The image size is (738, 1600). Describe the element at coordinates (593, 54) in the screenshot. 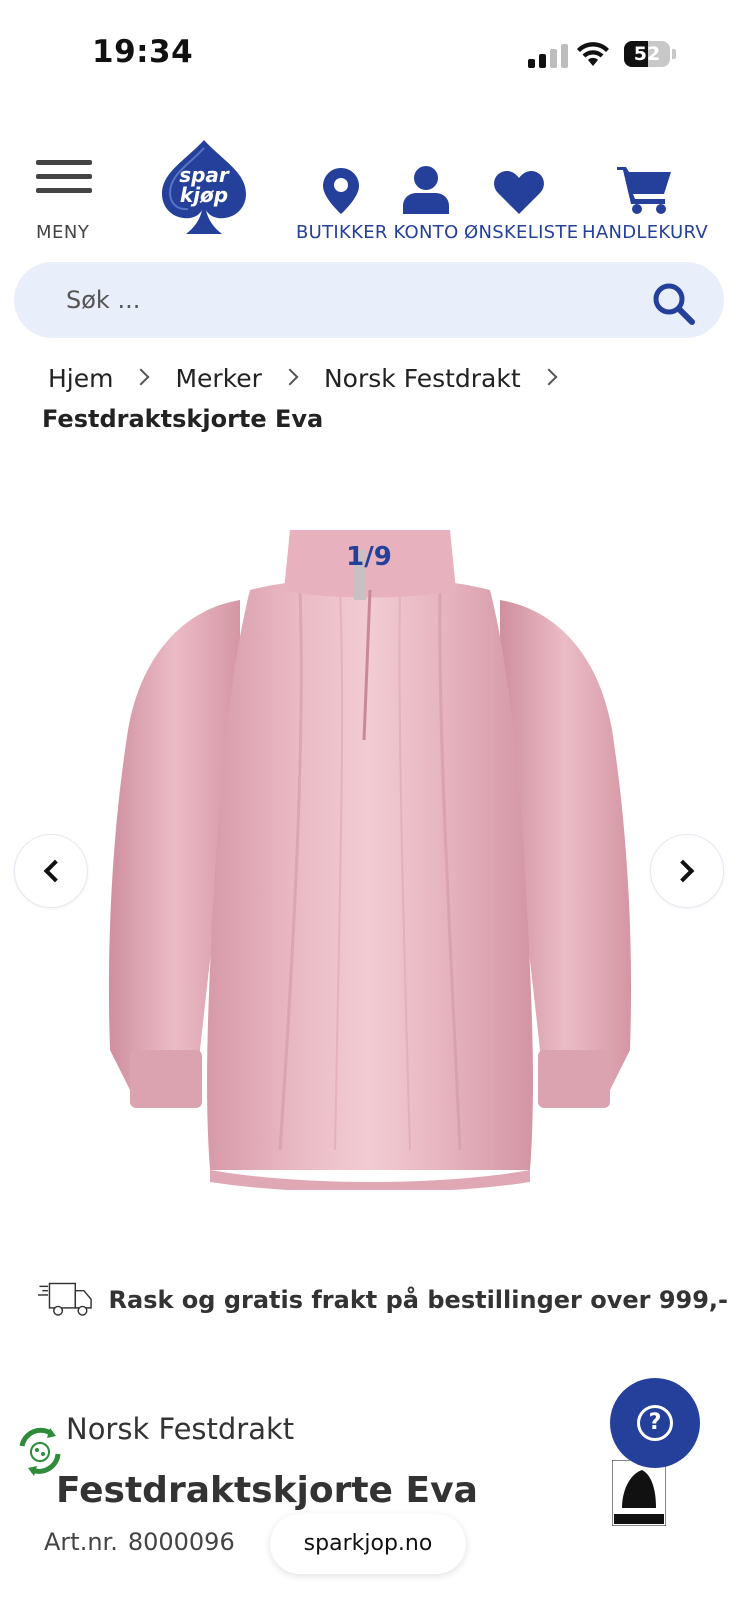

I see `wifi-icon` at that location.